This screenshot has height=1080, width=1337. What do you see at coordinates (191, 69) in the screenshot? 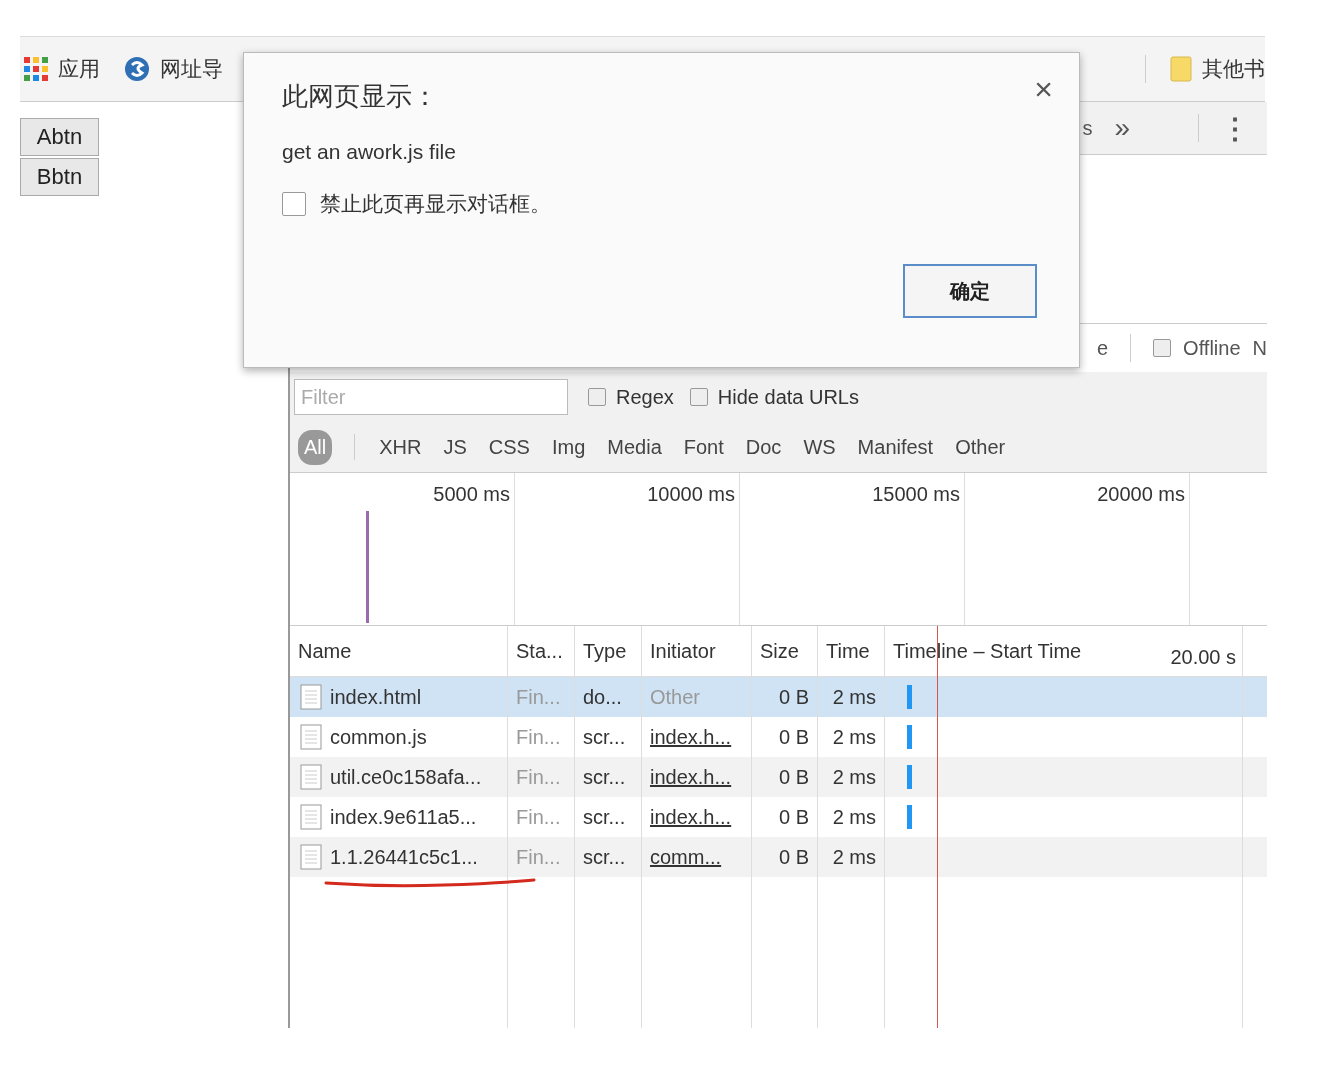
I see `bookmark-link: 网址导` at bounding box center [191, 69].